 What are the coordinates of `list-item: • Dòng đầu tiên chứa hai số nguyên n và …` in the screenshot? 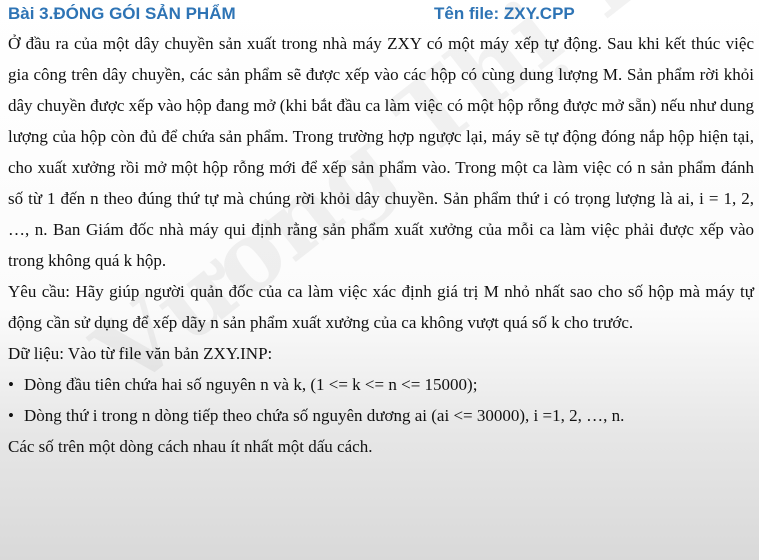 It's located at (381, 384).